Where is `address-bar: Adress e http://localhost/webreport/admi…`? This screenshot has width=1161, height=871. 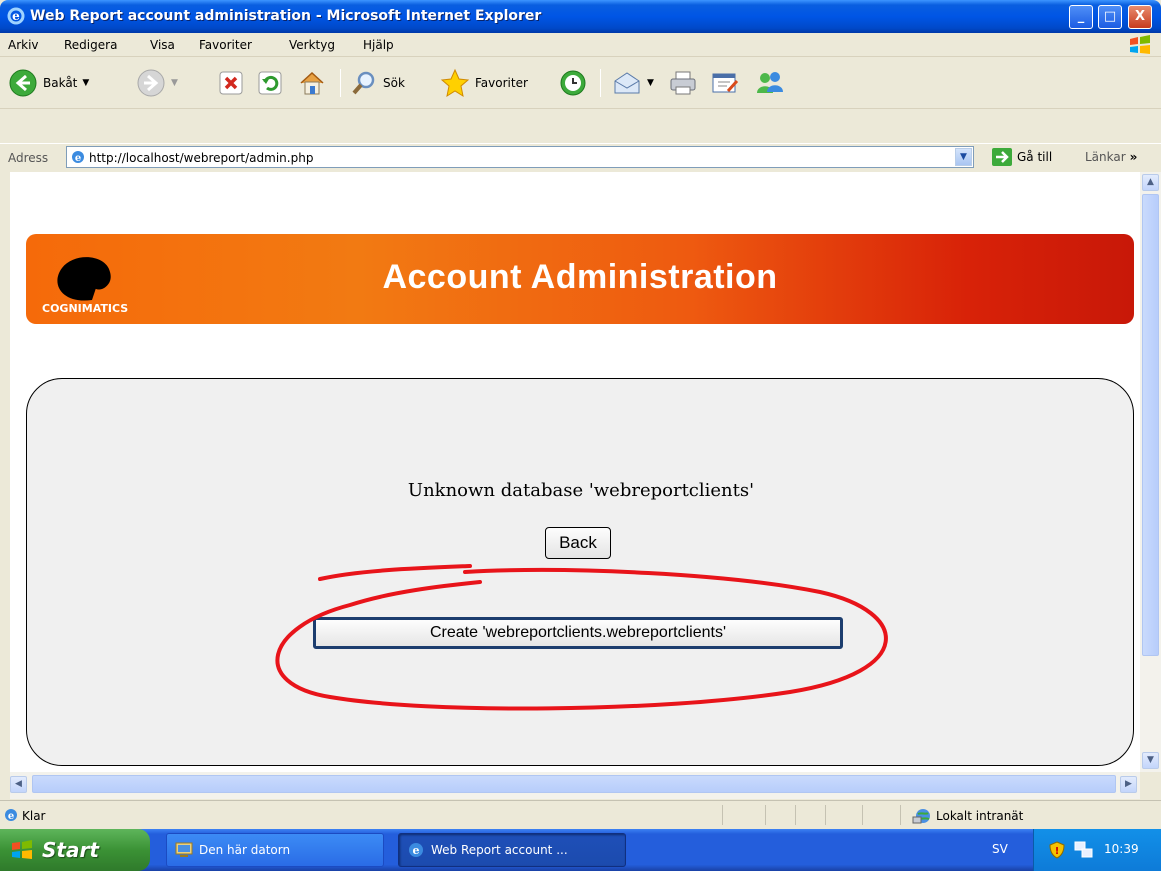
address-bar: Adress e http://localhost/webreport/admi… is located at coordinates (580, 156).